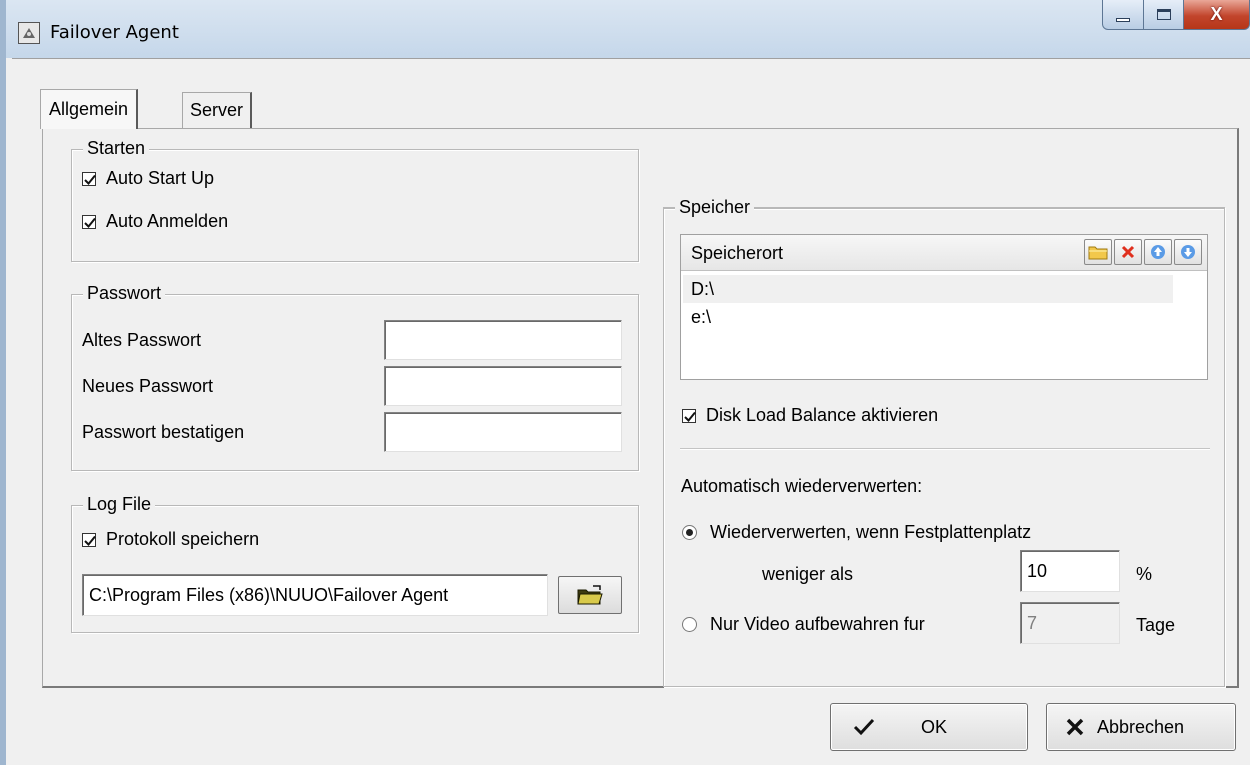  I want to click on column-header-speicherort: Speicherort, so click(737, 253).